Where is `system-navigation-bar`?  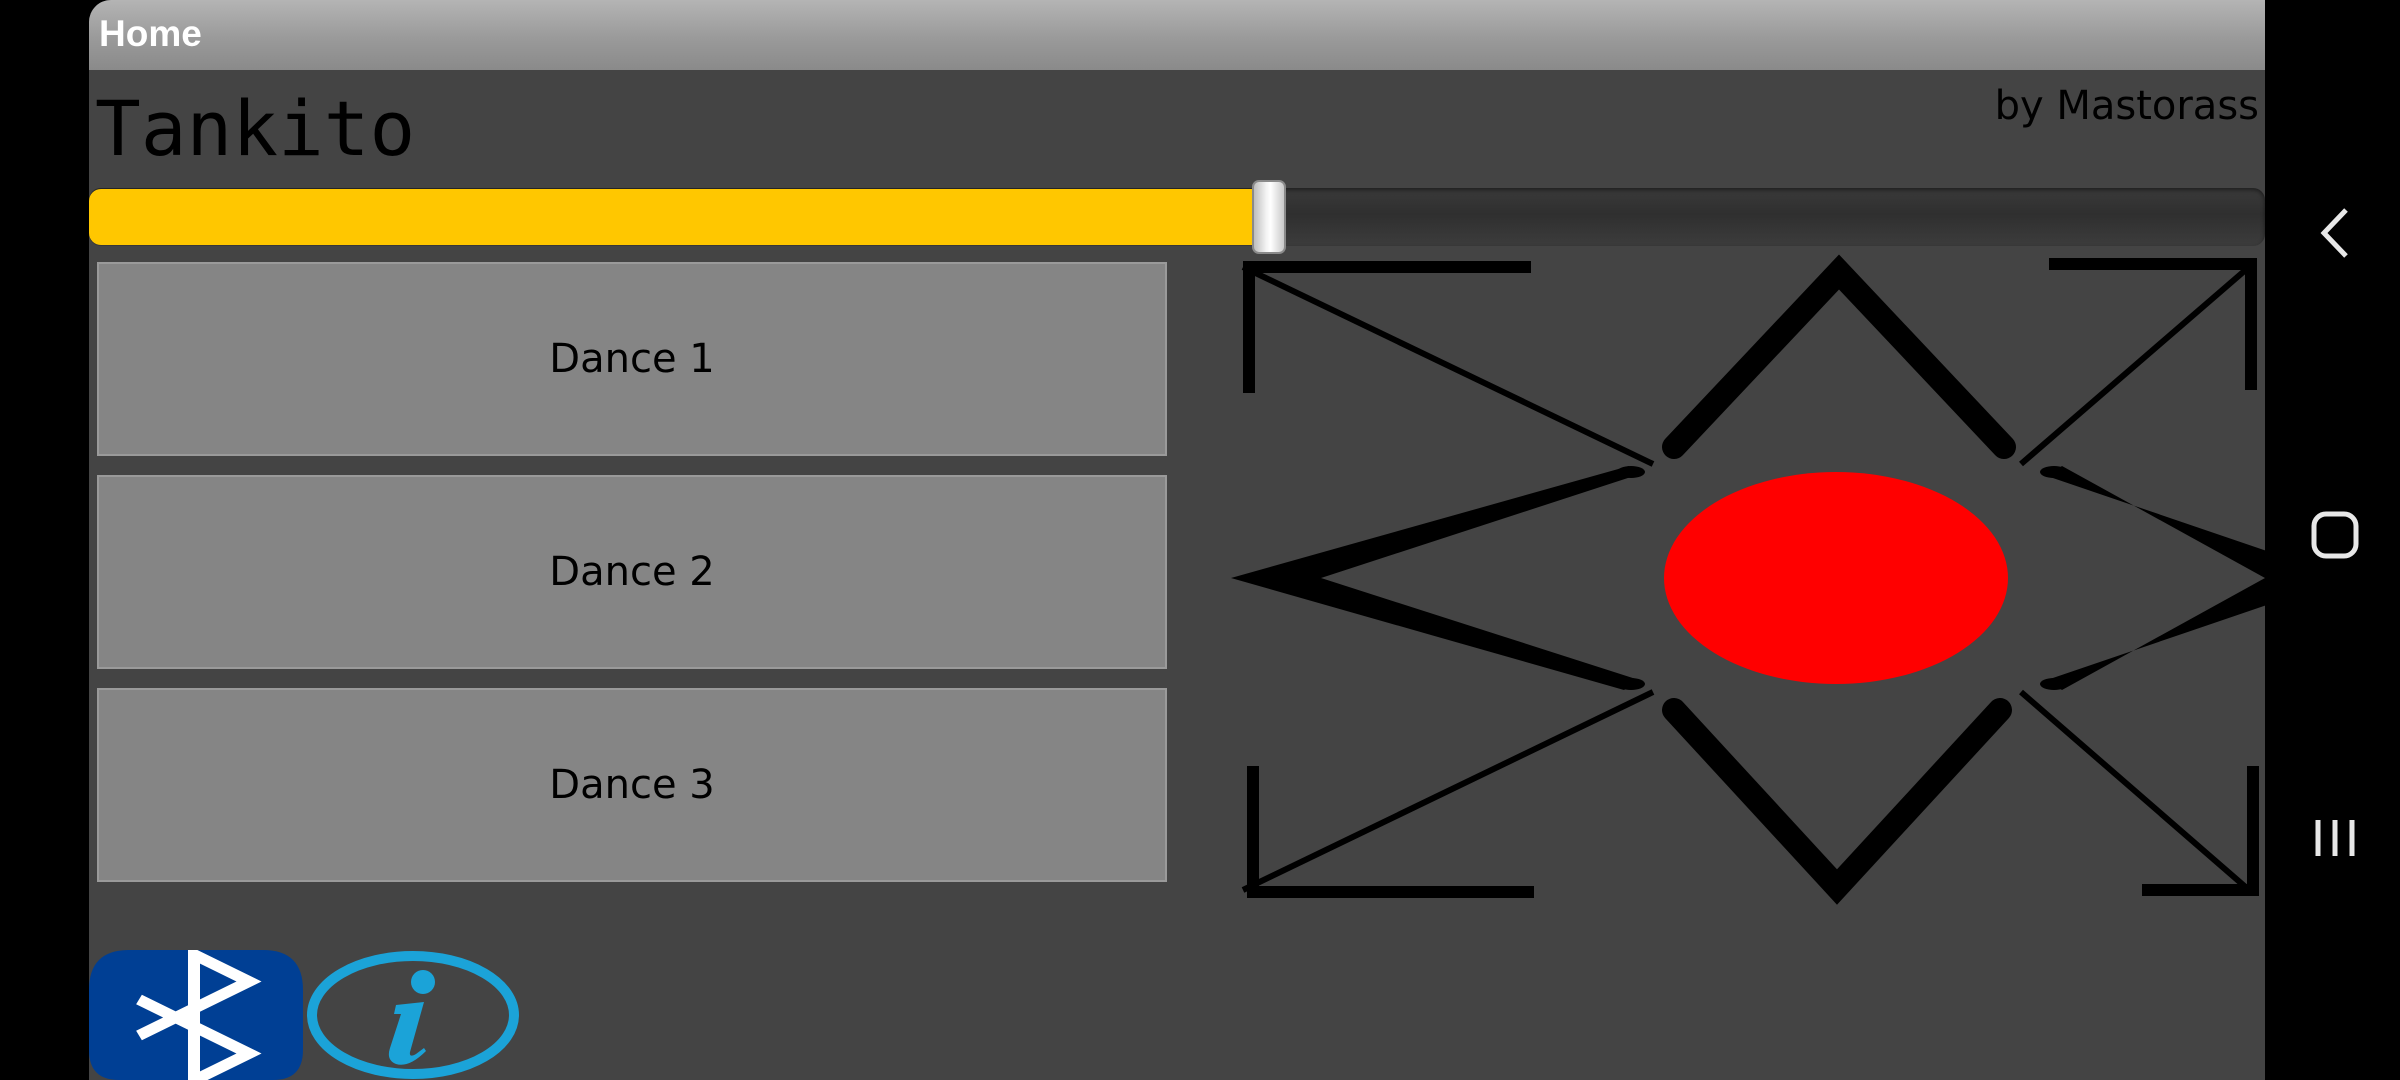
system-navigation-bar is located at coordinates (2332, 540).